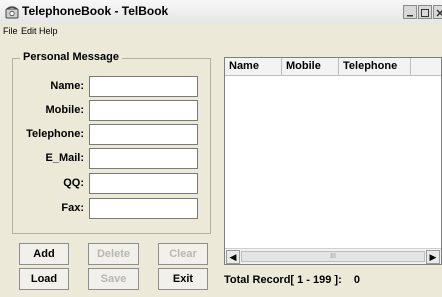  What do you see at coordinates (65, 110) in the screenshot?
I see `mobile-label: Mobile:` at bounding box center [65, 110].